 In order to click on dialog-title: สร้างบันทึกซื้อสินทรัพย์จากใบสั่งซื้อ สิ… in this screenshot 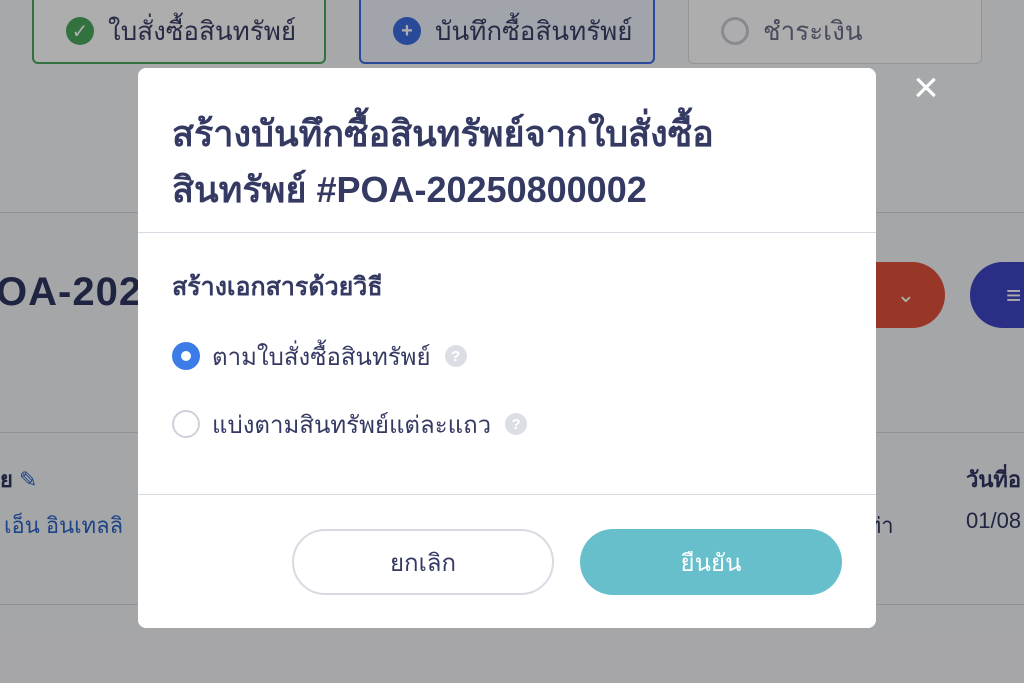, I will do `click(507, 162)`.